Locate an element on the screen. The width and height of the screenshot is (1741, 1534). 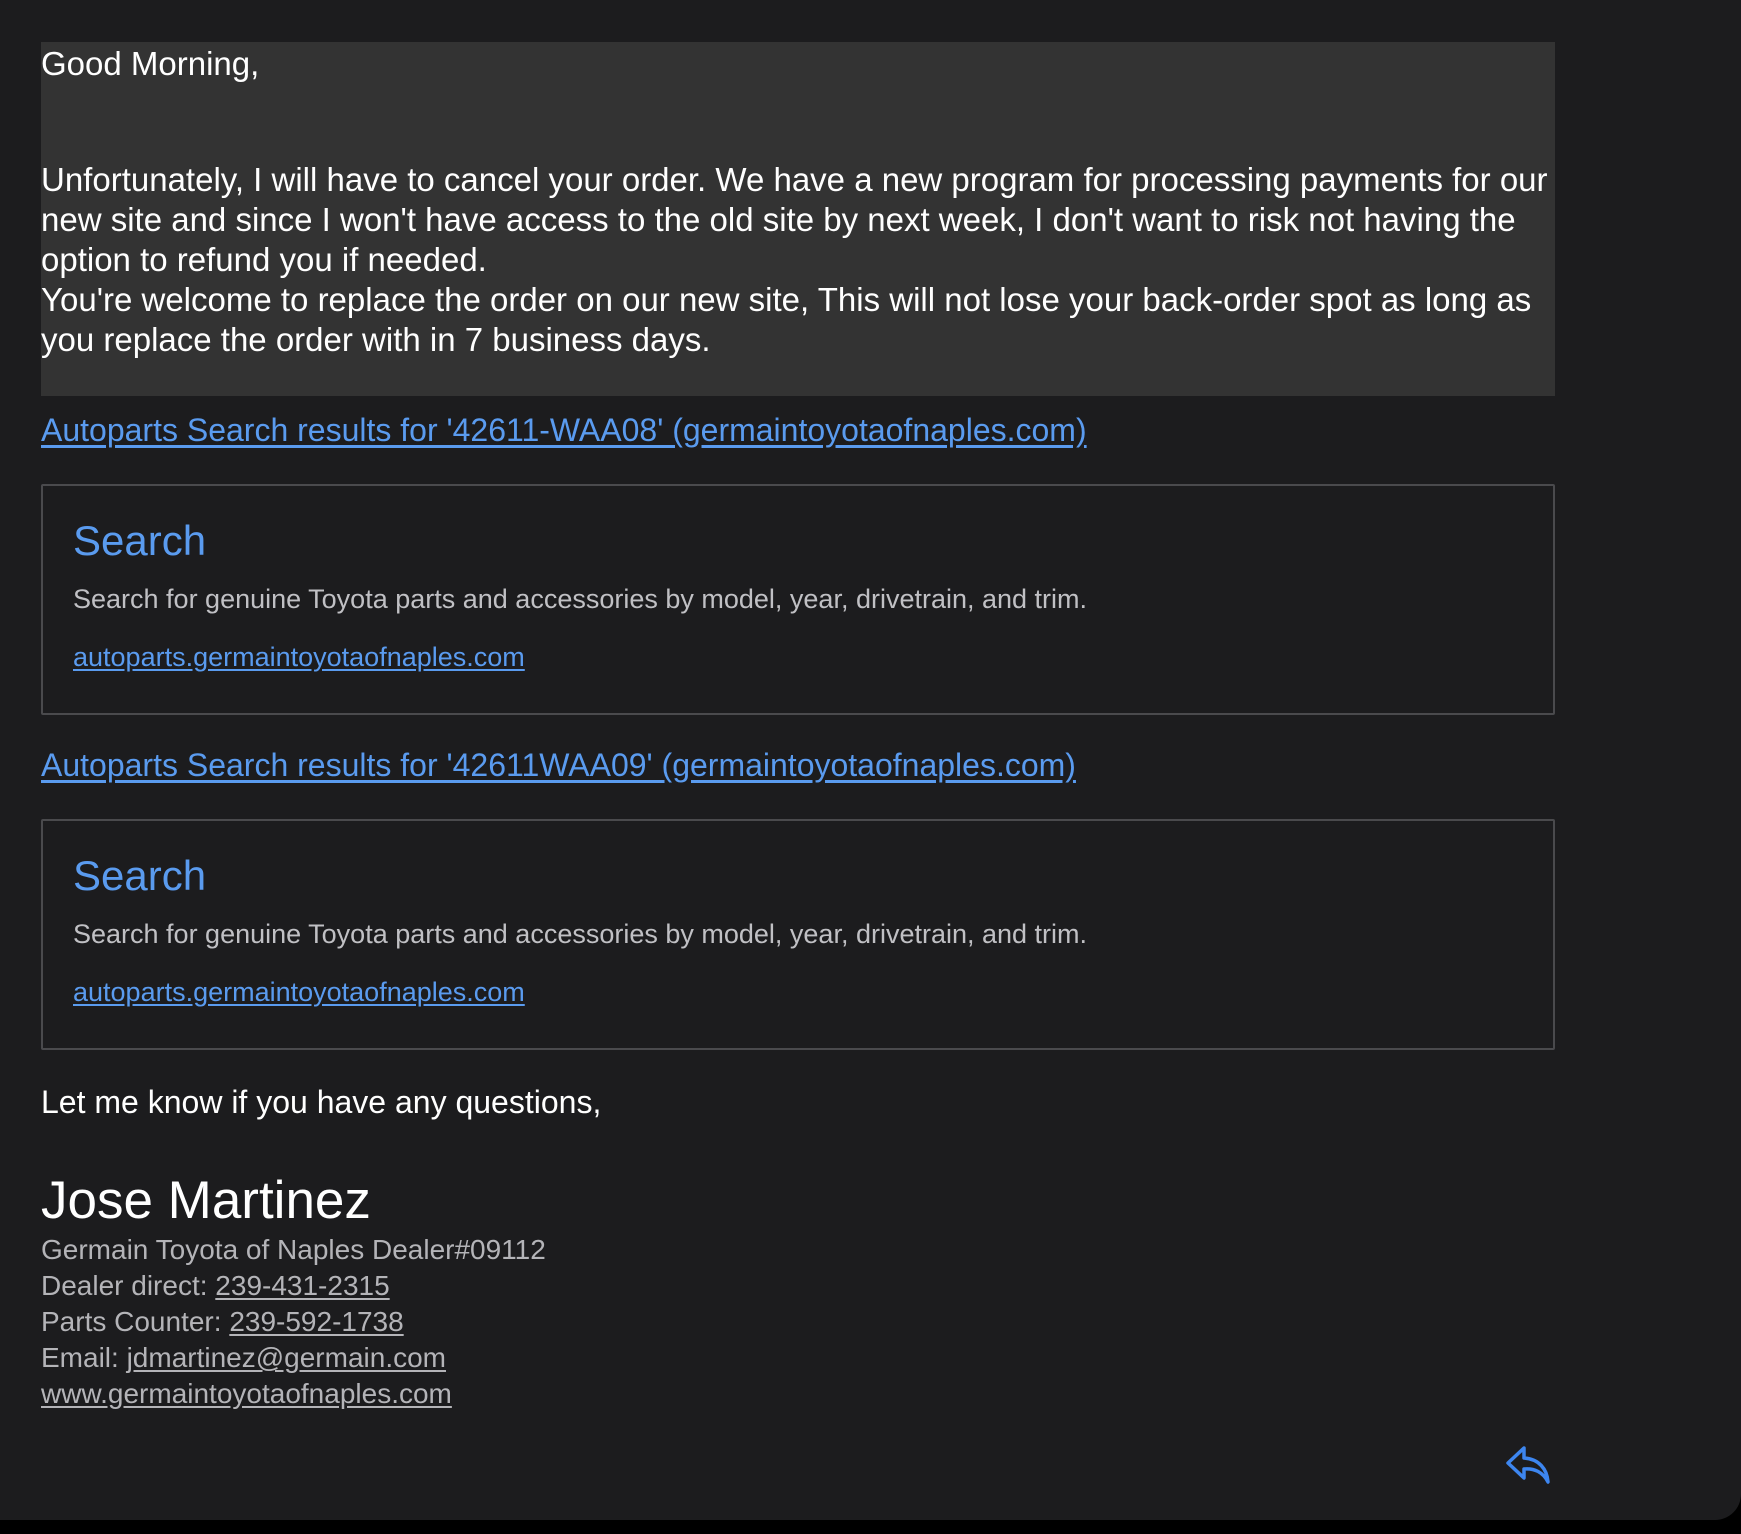
signature-website: www.germaintoyotaofnaples.com is located at coordinates (798, 1394).